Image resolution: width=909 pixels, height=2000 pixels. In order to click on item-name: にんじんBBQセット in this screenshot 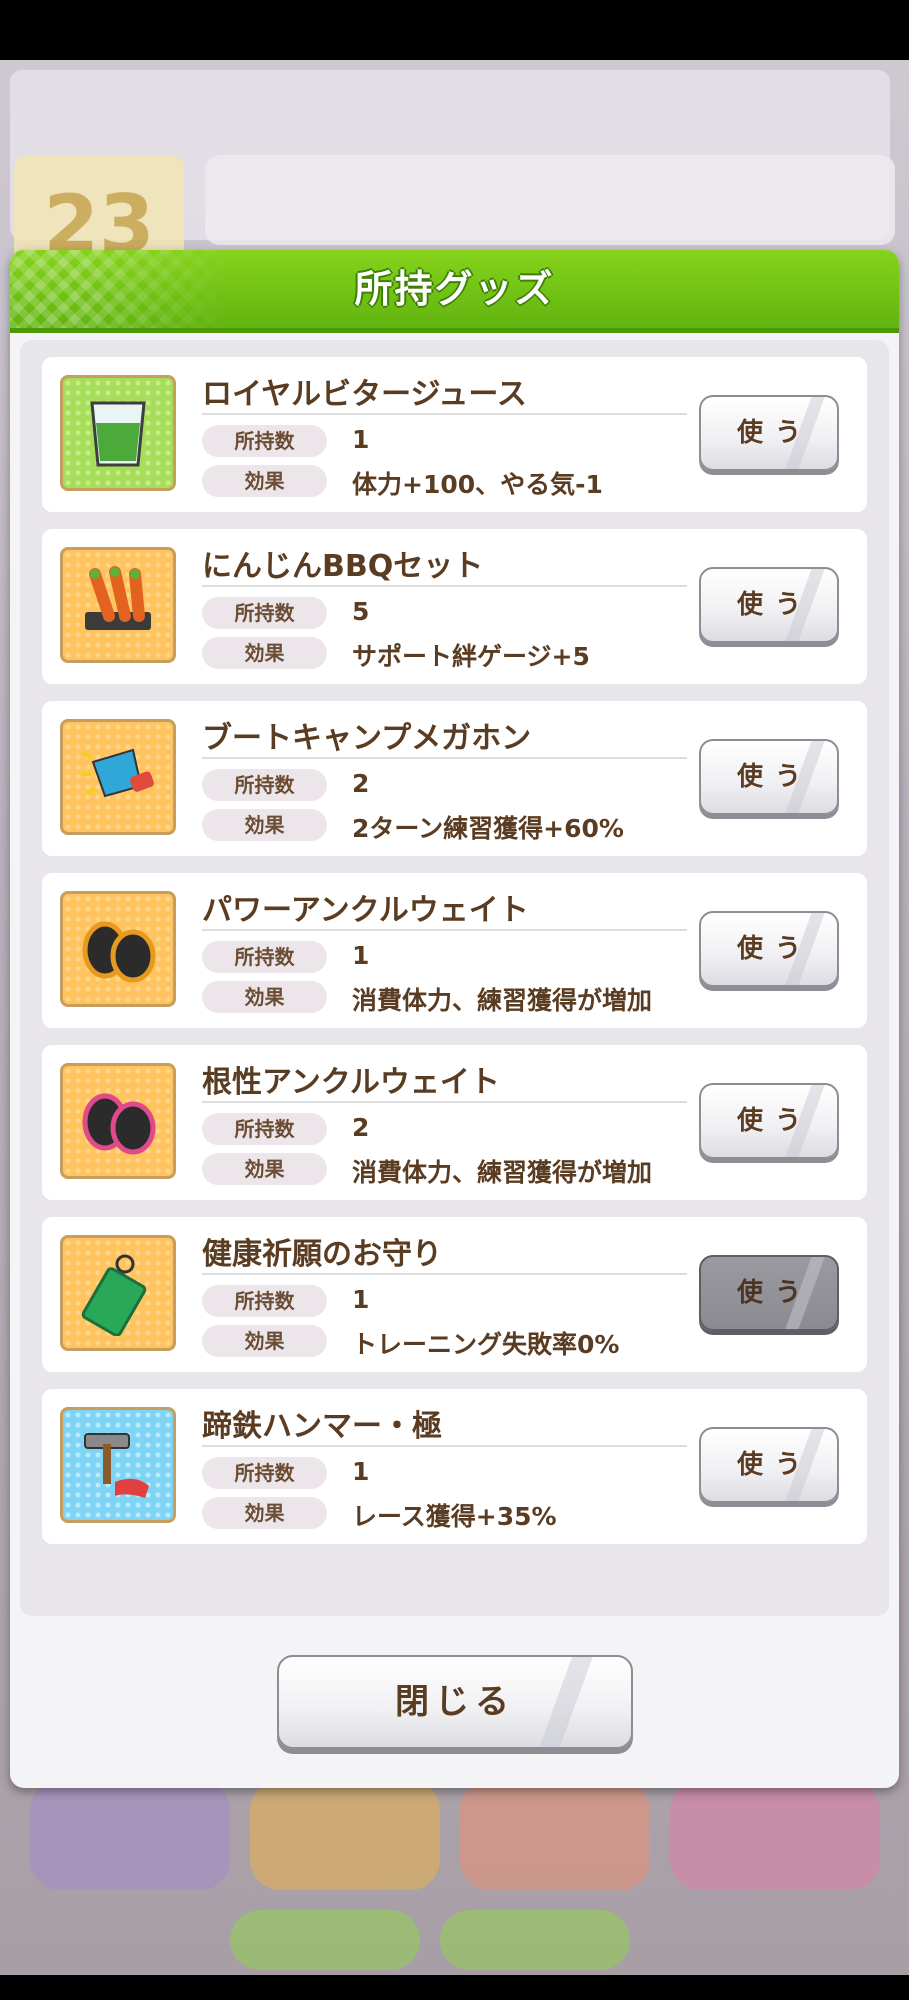, I will do `click(343, 566)`.